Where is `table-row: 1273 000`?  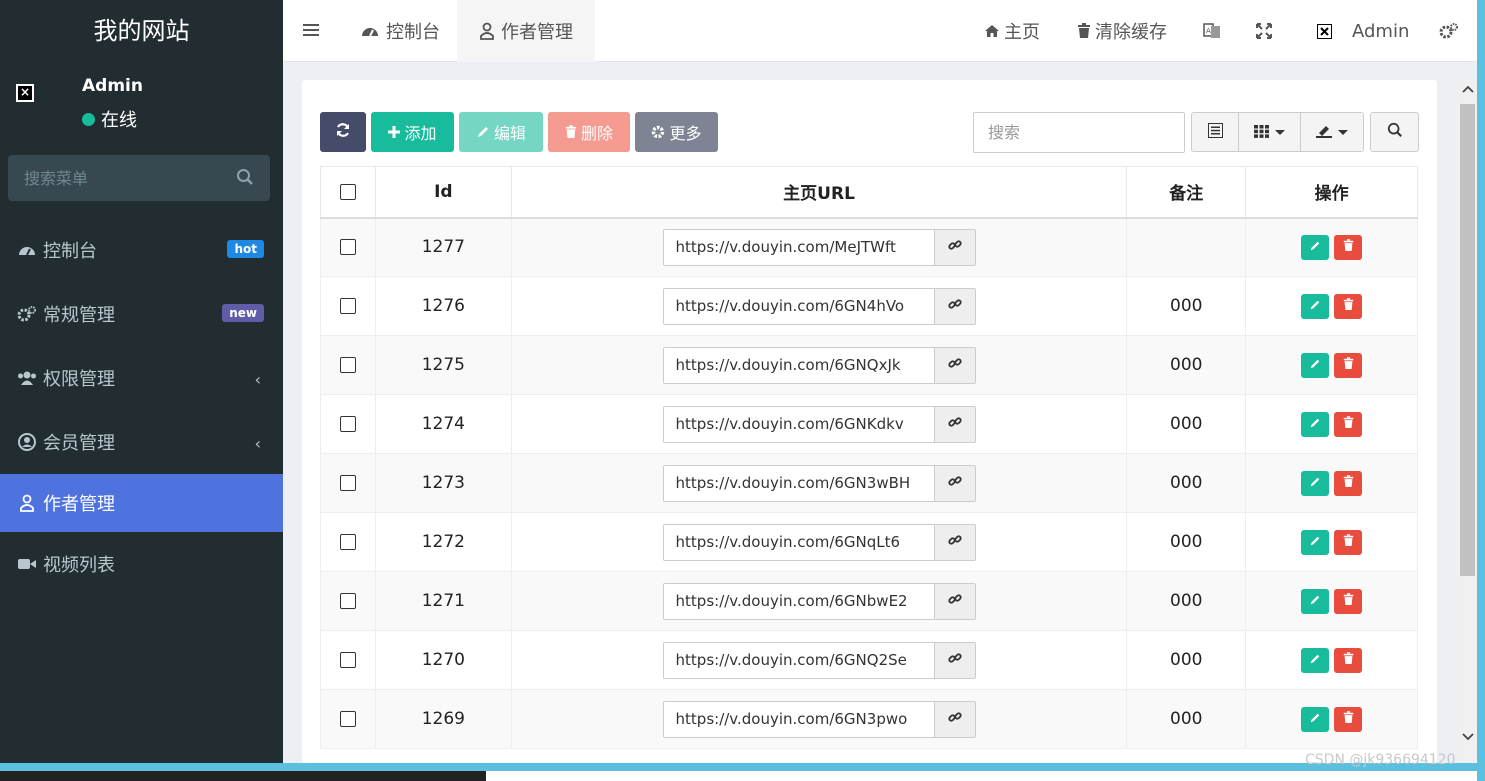
table-row: 1273 000 is located at coordinates (869, 483).